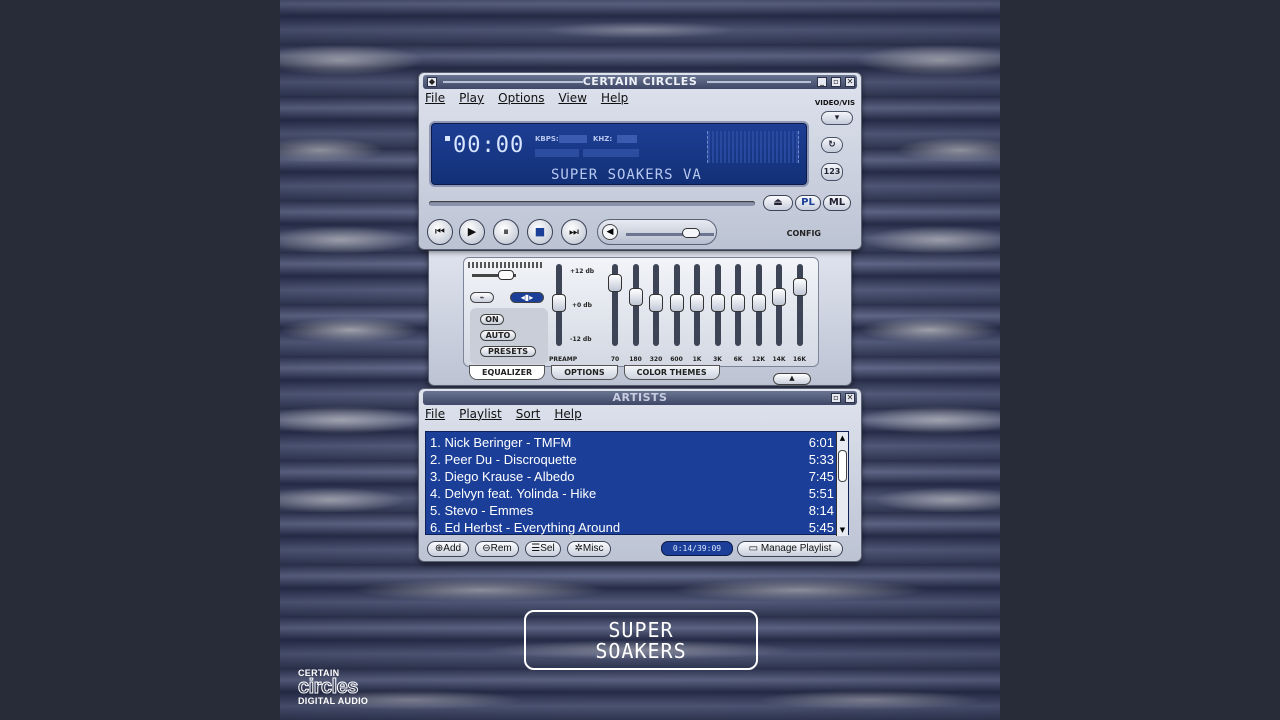 The width and height of the screenshot is (1280, 720). Describe the element at coordinates (635, 359) in the screenshot. I see `eq-band-label: 180` at that location.